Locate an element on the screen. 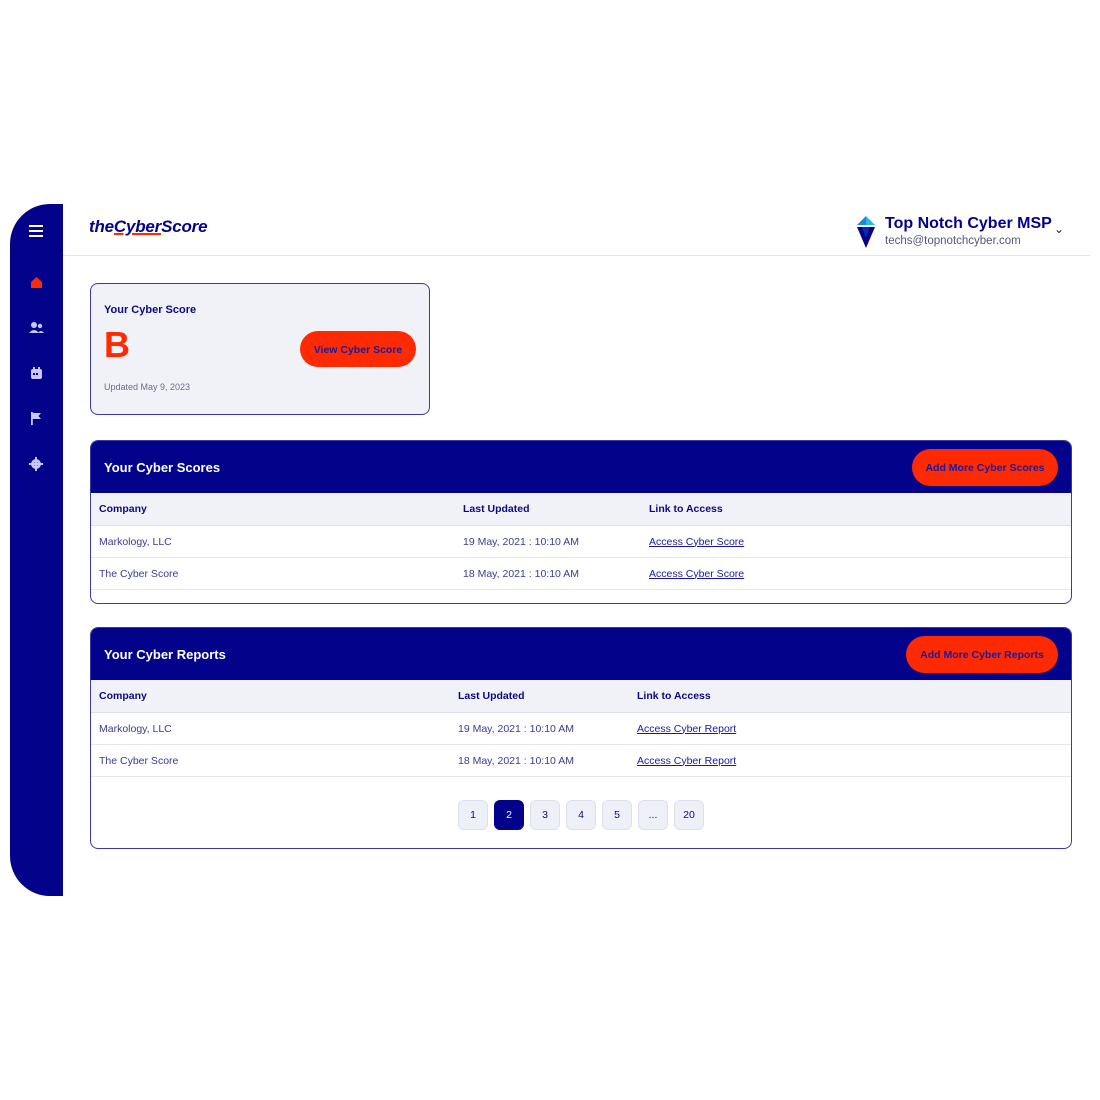 This screenshot has width=1100, height=1100. pagination: 1 2 3 4 5 ... 20 is located at coordinates (581, 815).